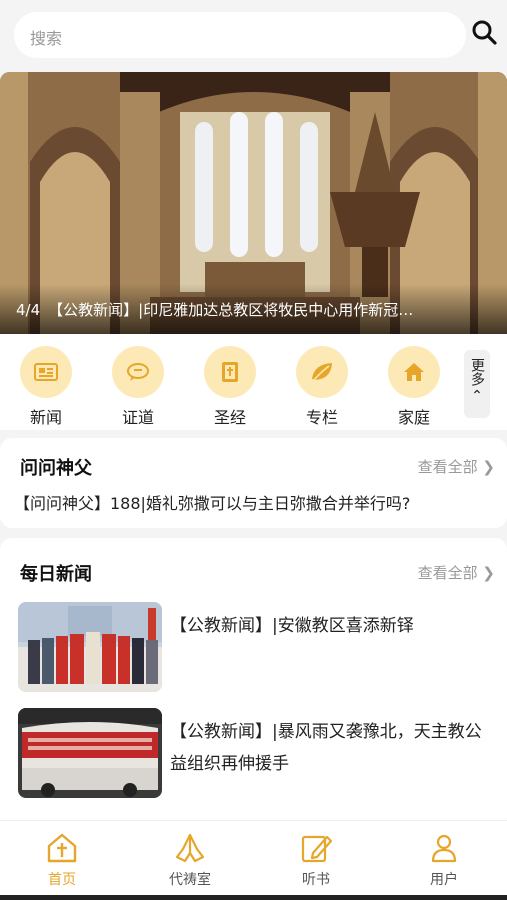  What do you see at coordinates (212, 502) in the screenshot?
I see `ask-father-question: 【问问神父】188|婚礼弥撒可以与主日弥撒合并举行吗?` at bounding box center [212, 502].